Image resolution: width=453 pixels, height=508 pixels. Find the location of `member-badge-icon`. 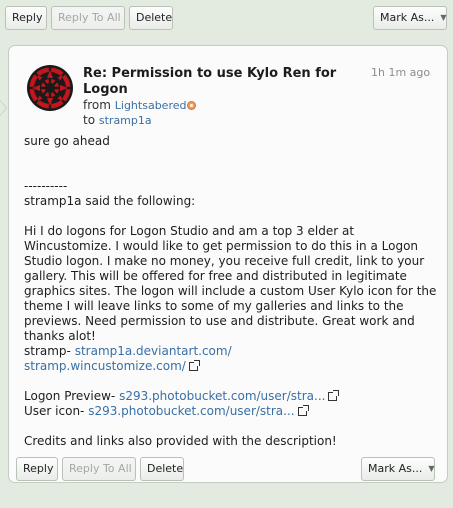

member-badge-icon is located at coordinates (192, 105).